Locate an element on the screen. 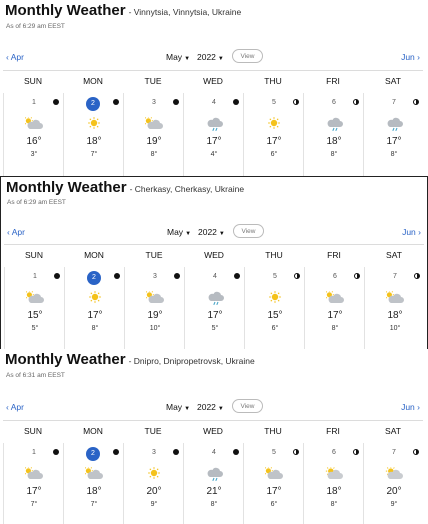 The width and height of the screenshot is (428, 524). page-title: Monthly Weather is located at coordinates (65, 10).